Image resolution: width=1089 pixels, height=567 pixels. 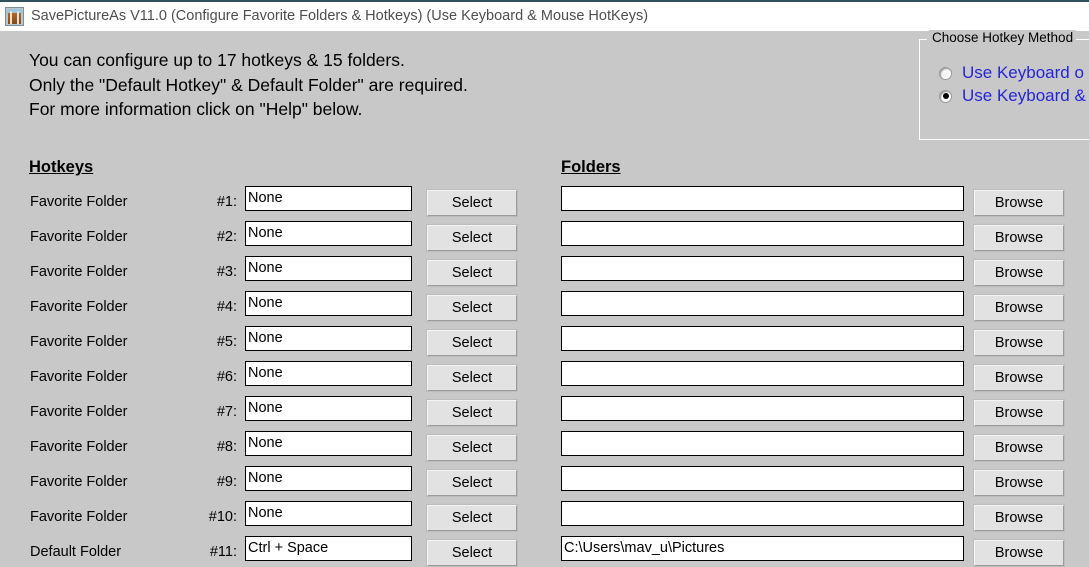 I want to click on table-row: Favorite Folder #6: None Select Browse, so click(x=544, y=378).